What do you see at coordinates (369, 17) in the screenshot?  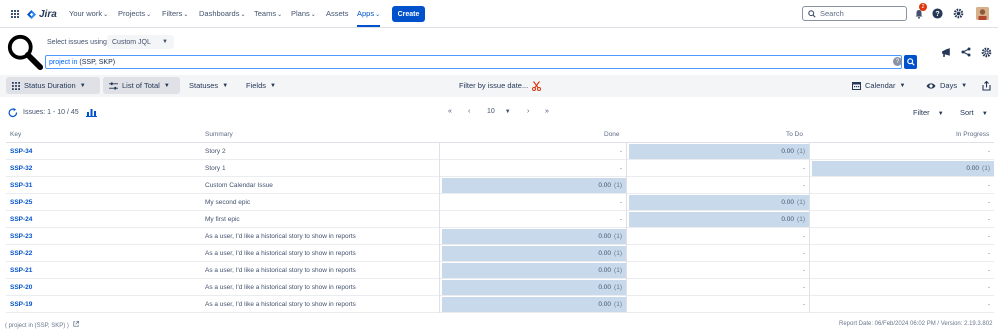 I see `nav-apps: Apps⌄` at bounding box center [369, 17].